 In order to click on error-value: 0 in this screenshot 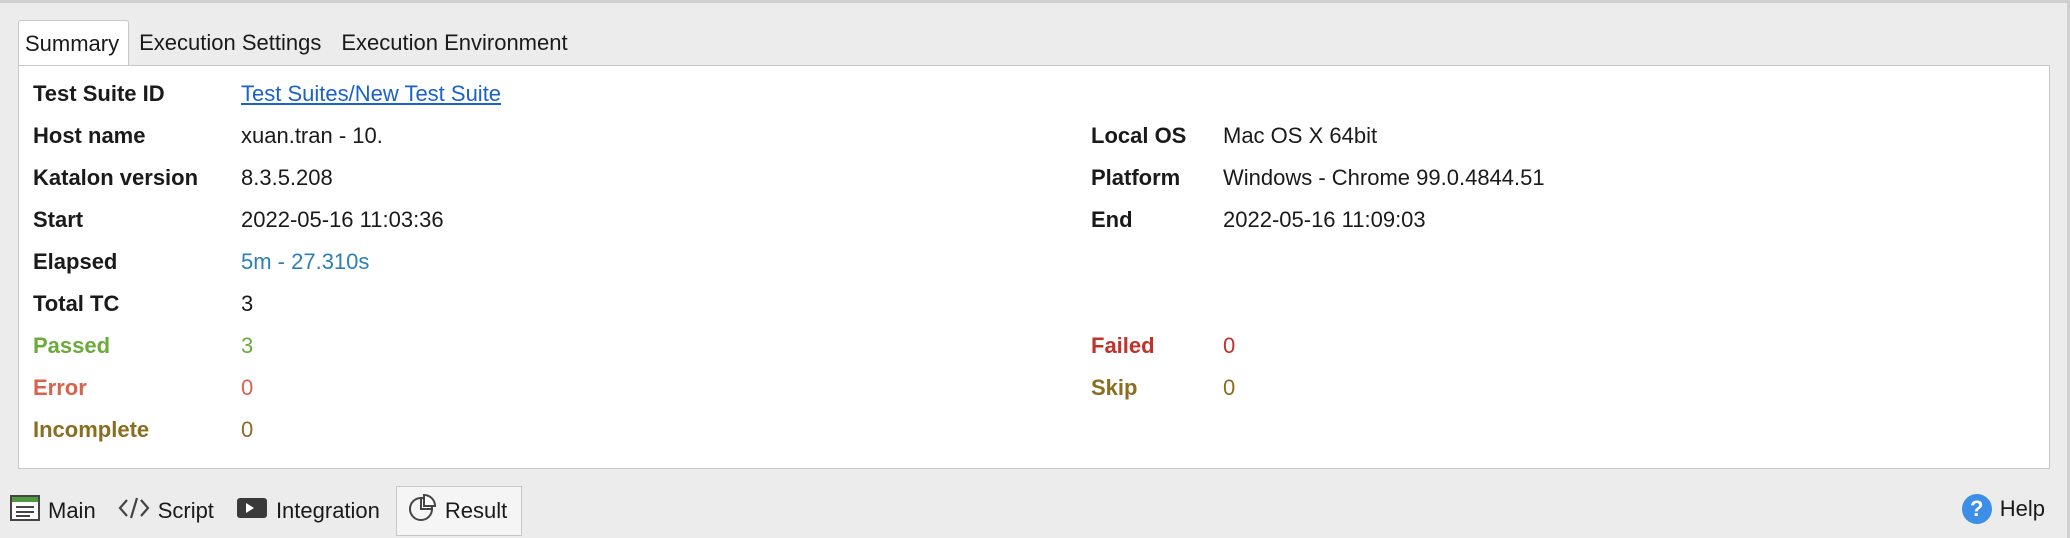, I will do `click(247, 387)`.